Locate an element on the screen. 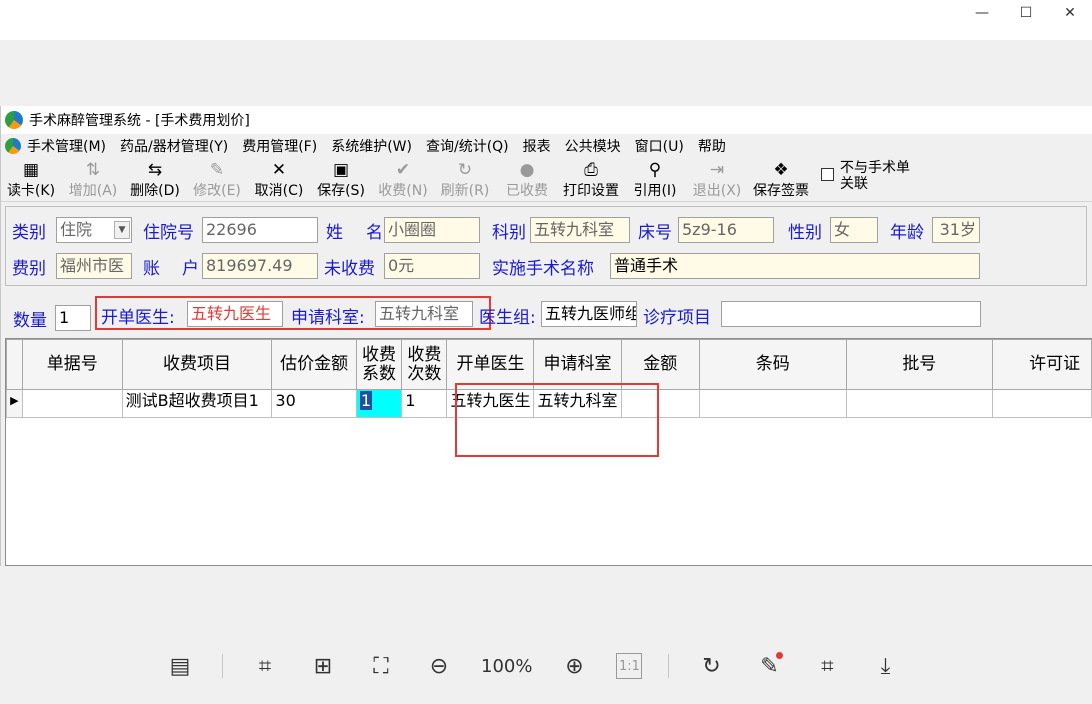 The width and height of the screenshot is (1092, 704). doctor-field: 五转九医生 is located at coordinates (235, 314).